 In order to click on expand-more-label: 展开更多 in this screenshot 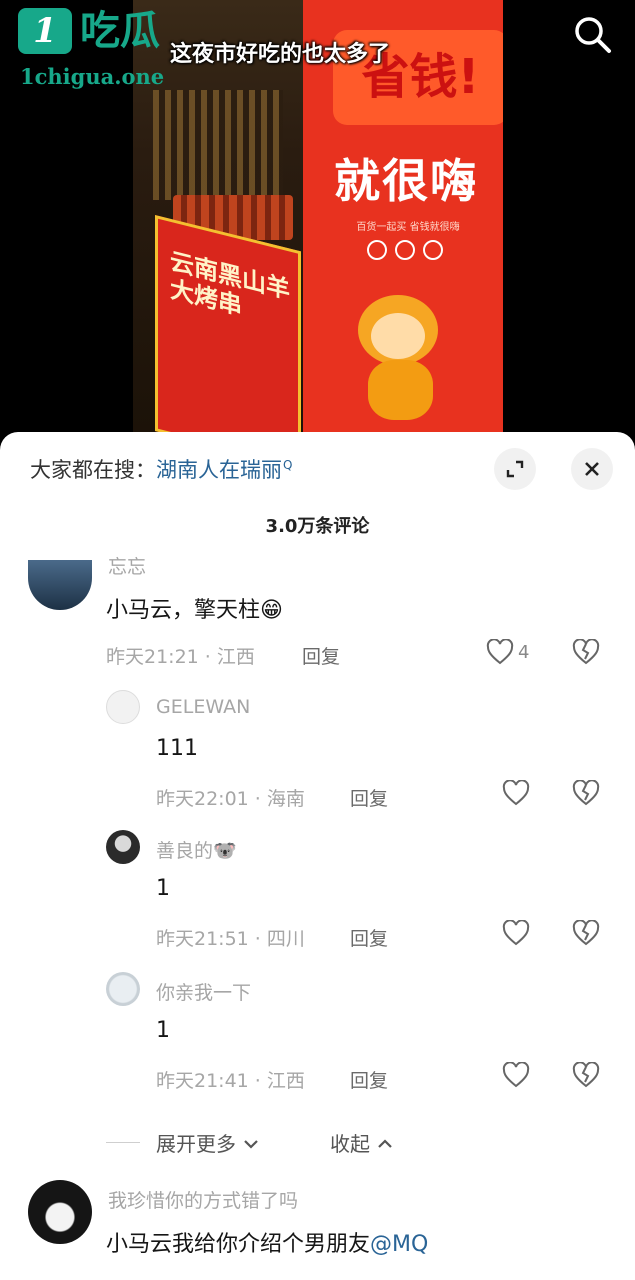, I will do `click(196, 1144)`.